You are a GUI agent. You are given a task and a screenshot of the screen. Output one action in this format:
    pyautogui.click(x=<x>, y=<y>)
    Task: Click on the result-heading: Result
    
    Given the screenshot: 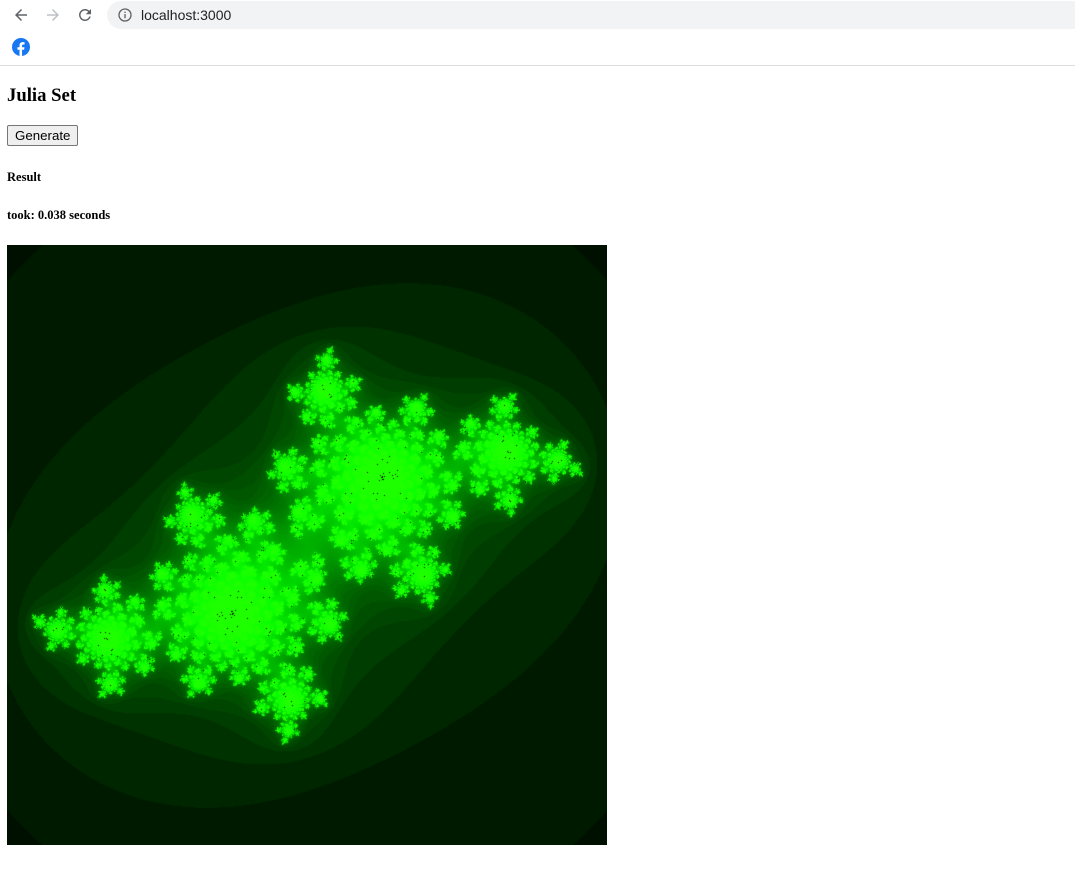 What is the action you would take?
    pyautogui.click(x=24, y=177)
    